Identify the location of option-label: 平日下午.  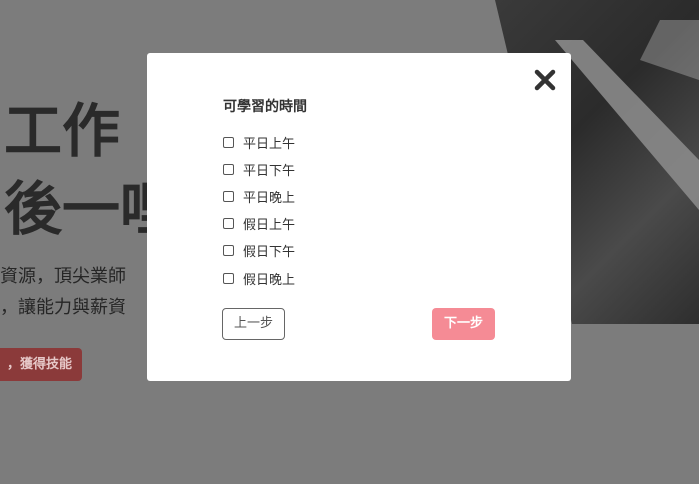
(269, 171).